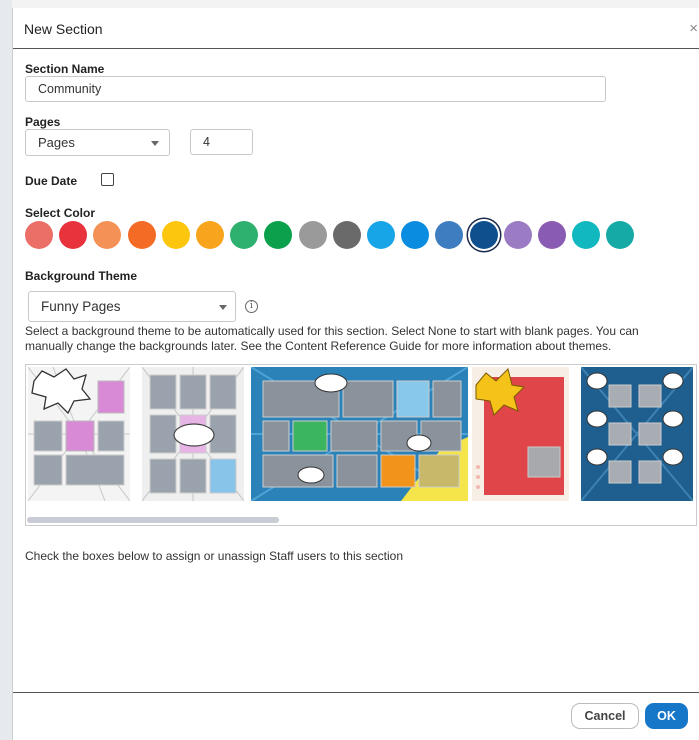 The width and height of the screenshot is (699, 740). What do you see at coordinates (693, 28) in the screenshot?
I see `close-icon: ×` at bounding box center [693, 28].